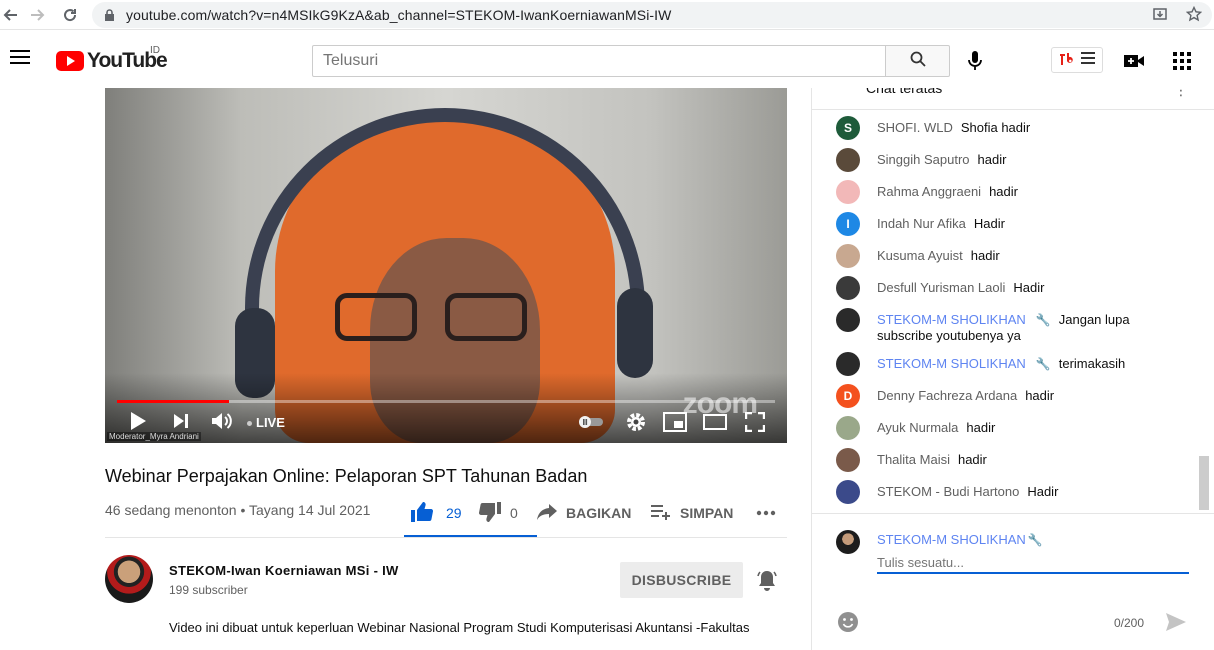 This screenshot has width=1214, height=650. What do you see at coordinates (1204, 483) in the screenshot?
I see `chat-scroll-thumb` at bounding box center [1204, 483].